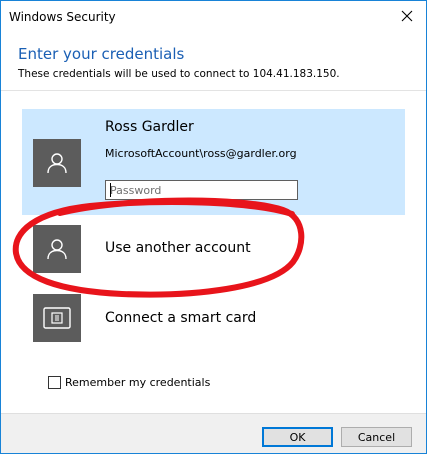 Image resolution: width=427 pixels, height=454 pixels. Describe the element at coordinates (110, 190) in the screenshot. I see `text-caret` at that location.